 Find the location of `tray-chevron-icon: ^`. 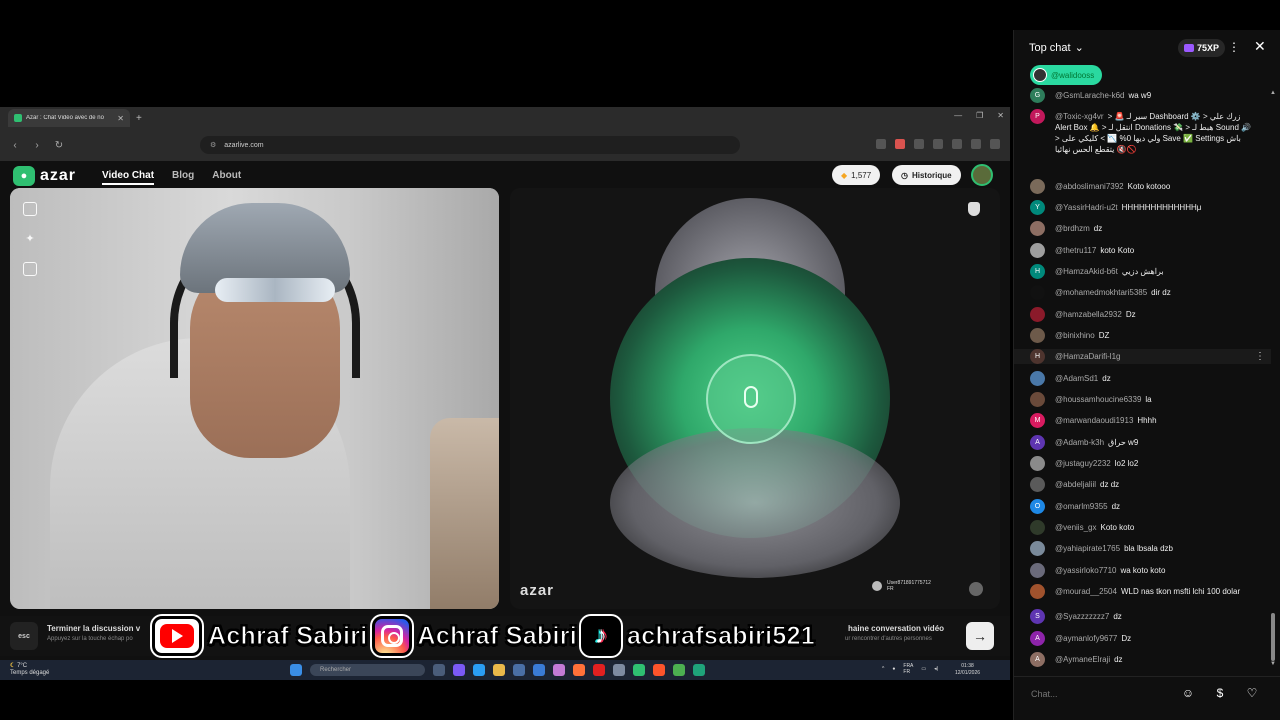

tray-chevron-icon: ^ is located at coordinates (883, 669).